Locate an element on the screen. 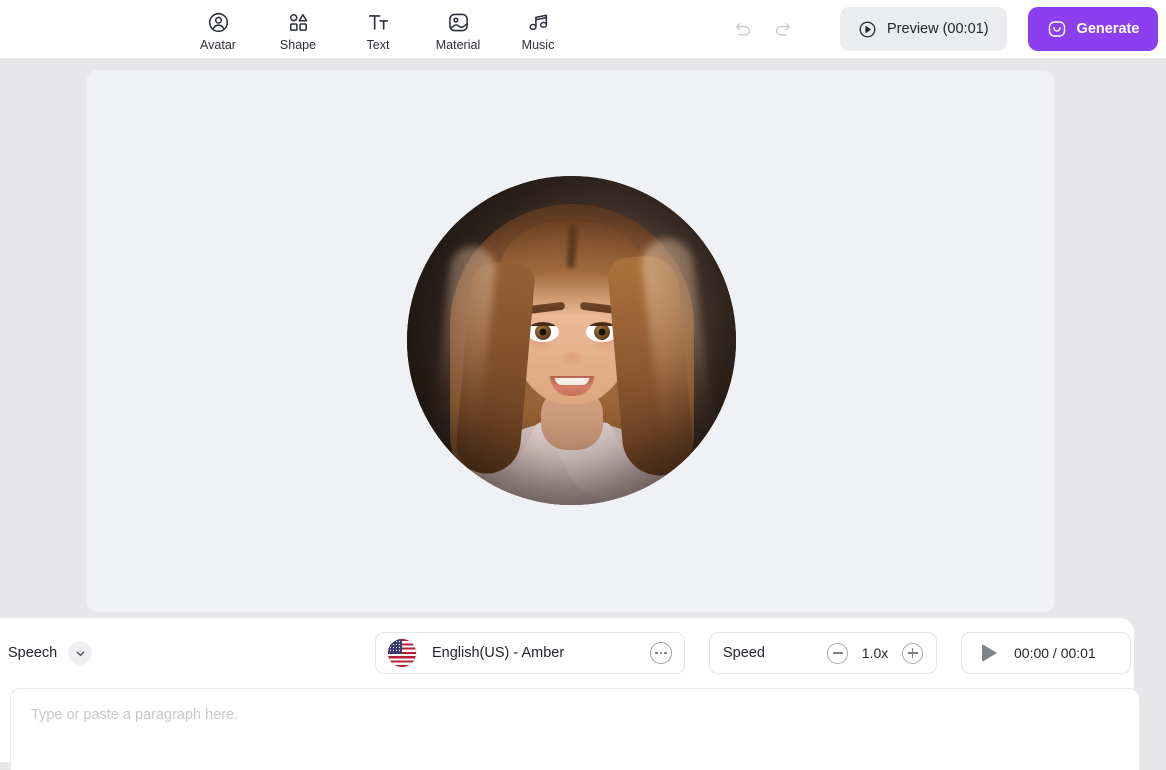 The image size is (1166, 770). player-time-label: 00:00 / 00:01 is located at coordinates (1055, 653).